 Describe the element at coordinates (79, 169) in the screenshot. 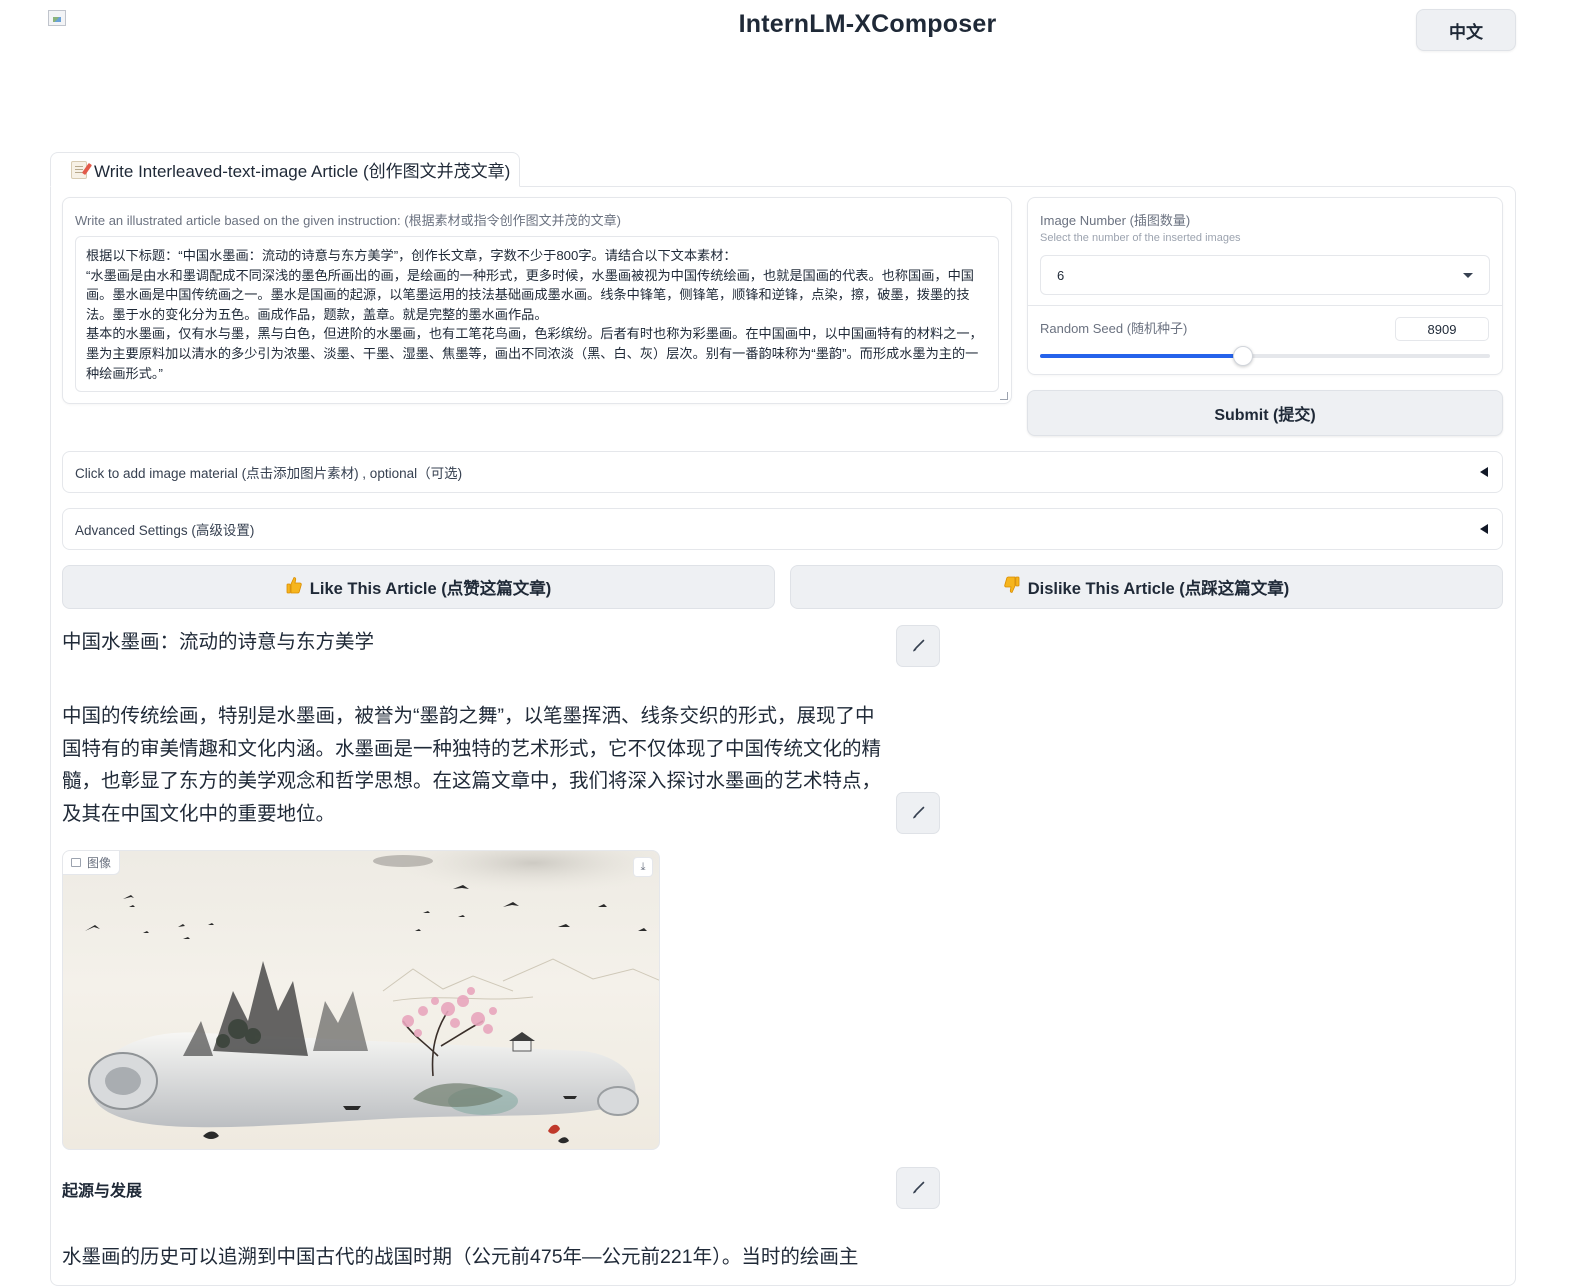

I see `memo-icon` at that location.